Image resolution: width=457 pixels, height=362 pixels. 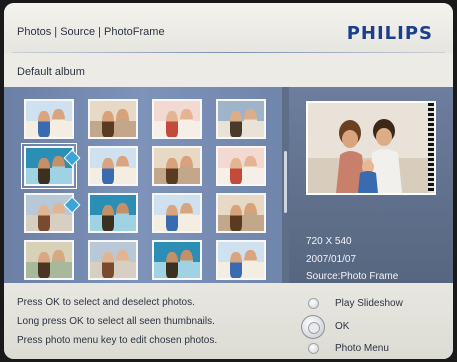 I want to click on header-divider, so click(x=228, y=52).